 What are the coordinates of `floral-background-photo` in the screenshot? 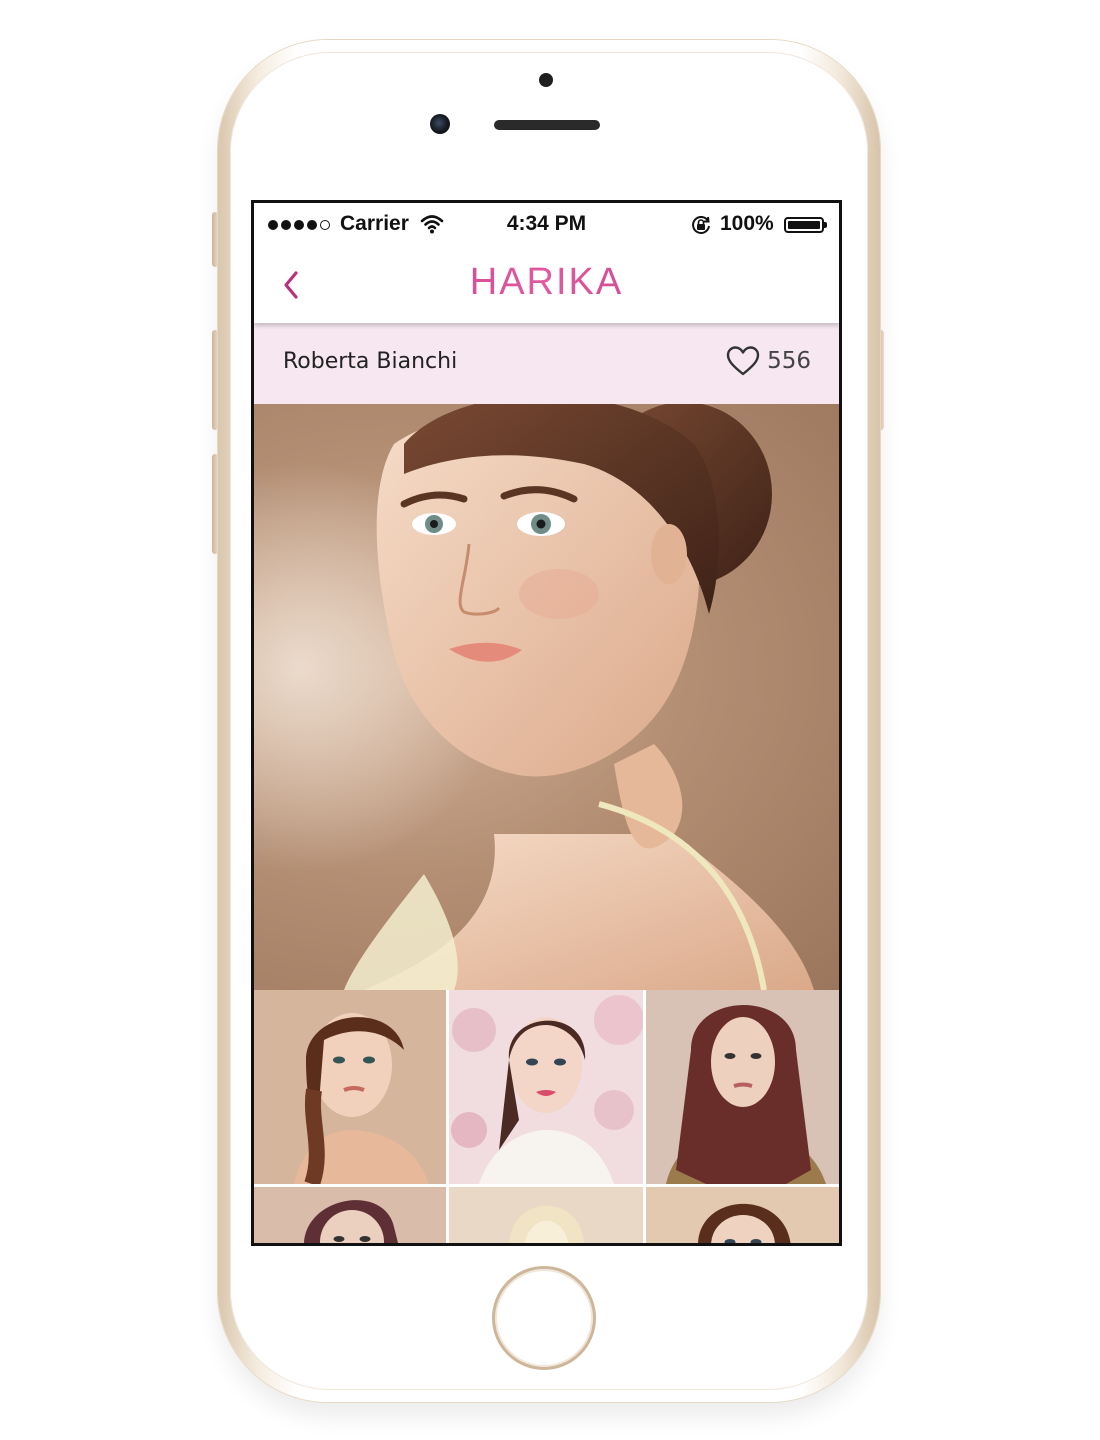 It's located at (546, 1087).